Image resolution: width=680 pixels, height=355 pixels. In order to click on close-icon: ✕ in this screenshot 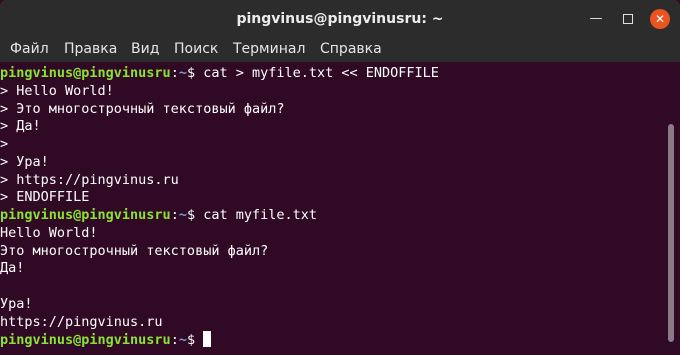, I will do `click(660, 19)`.